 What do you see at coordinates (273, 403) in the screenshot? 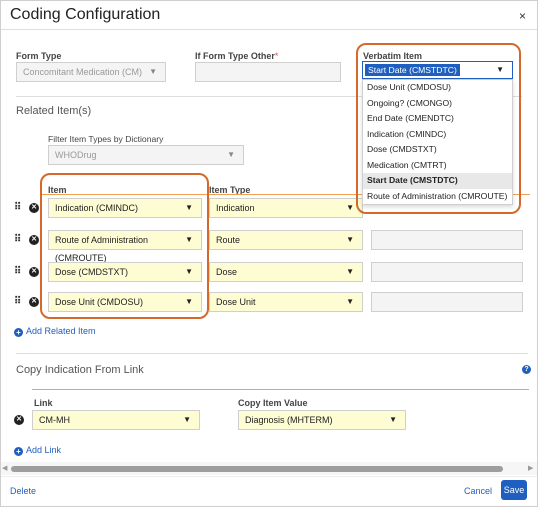
I see `copy-item-value-column-header: Copy Item Value` at bounding box center [273, 403].